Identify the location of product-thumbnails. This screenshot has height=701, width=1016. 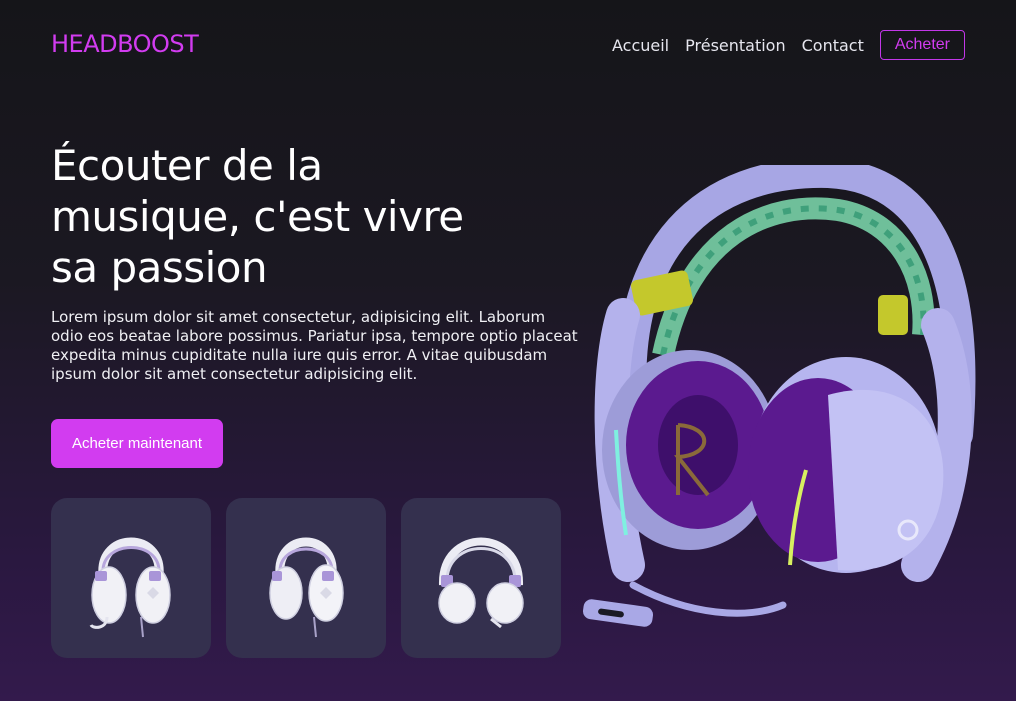
(313, 578).